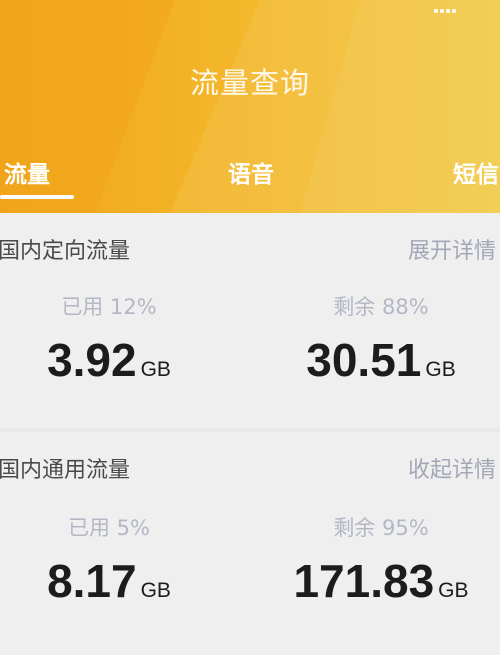 Image resolution: width=500 pixels, height=655 pixels. I want to click on tab-bar: 流量 语音 短信, so click(250, 181).